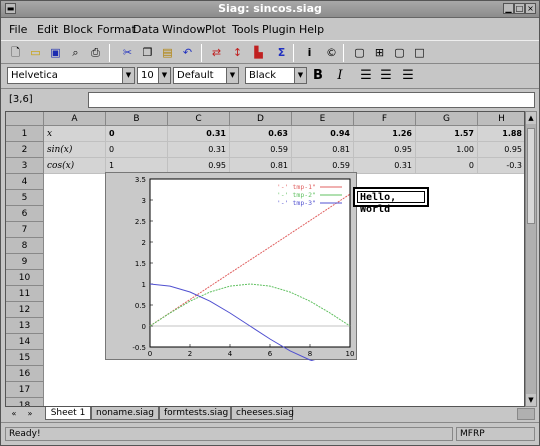 The width and height of the screenshot is (540, 446). What do you see at coordinates (75, 52) in the screenshot?
I see `preview-icon: ⌕` at bounding box center [75, 52].